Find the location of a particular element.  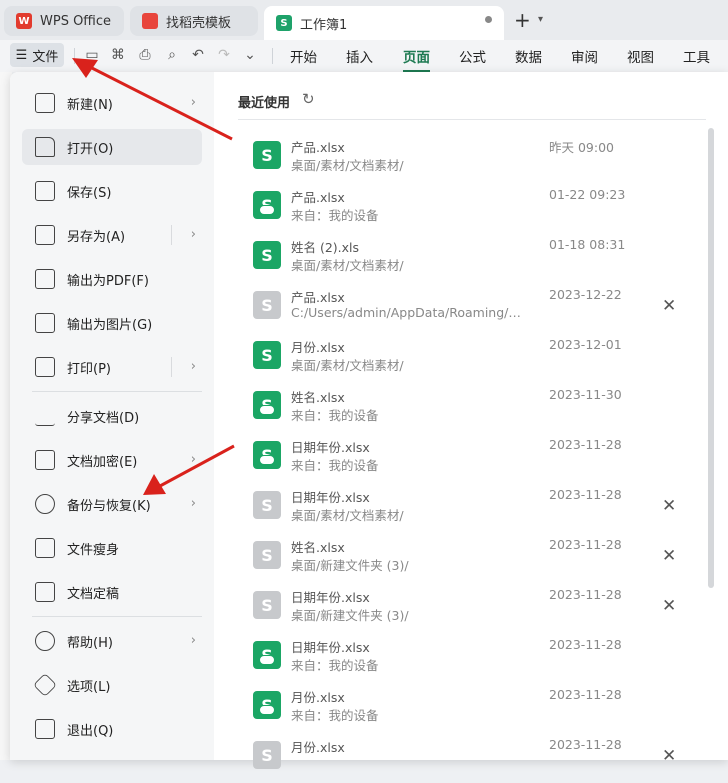

tab-label: WPS Office is located at coordinates (76, 21).